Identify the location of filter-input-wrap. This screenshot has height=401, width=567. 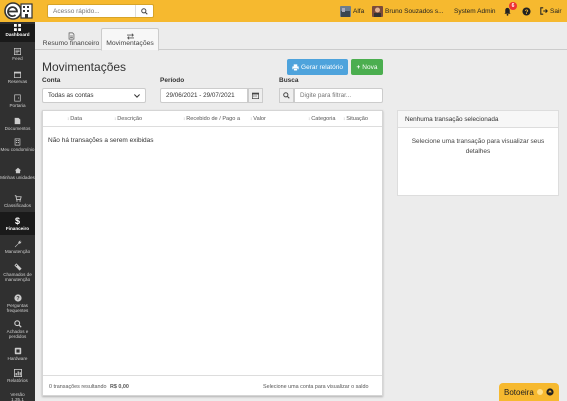
(338, 95).